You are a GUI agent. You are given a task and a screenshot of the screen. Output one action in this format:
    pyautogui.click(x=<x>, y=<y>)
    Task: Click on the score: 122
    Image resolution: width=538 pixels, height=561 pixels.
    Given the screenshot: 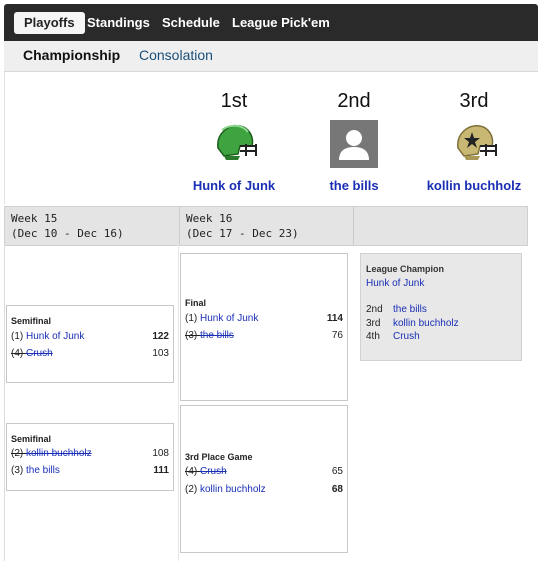 What is the action you would take?
    pyautogui.click(x=160, y=336)
    